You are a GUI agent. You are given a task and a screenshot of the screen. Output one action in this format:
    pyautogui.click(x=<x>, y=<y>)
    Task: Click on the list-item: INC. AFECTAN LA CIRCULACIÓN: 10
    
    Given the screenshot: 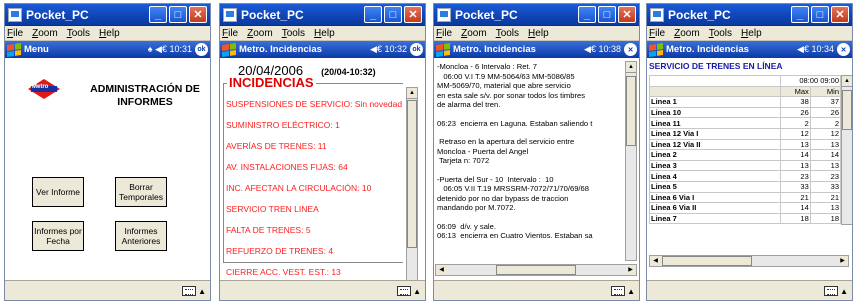 What is the action you would take?
    pyautogui.click(x=314, y=192)
    